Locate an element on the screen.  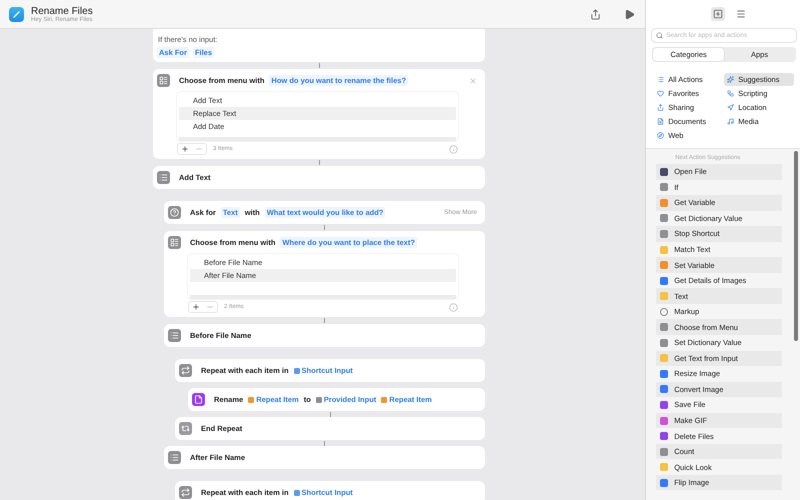
shortcut-app-icon is located at coordinates (16, 14).